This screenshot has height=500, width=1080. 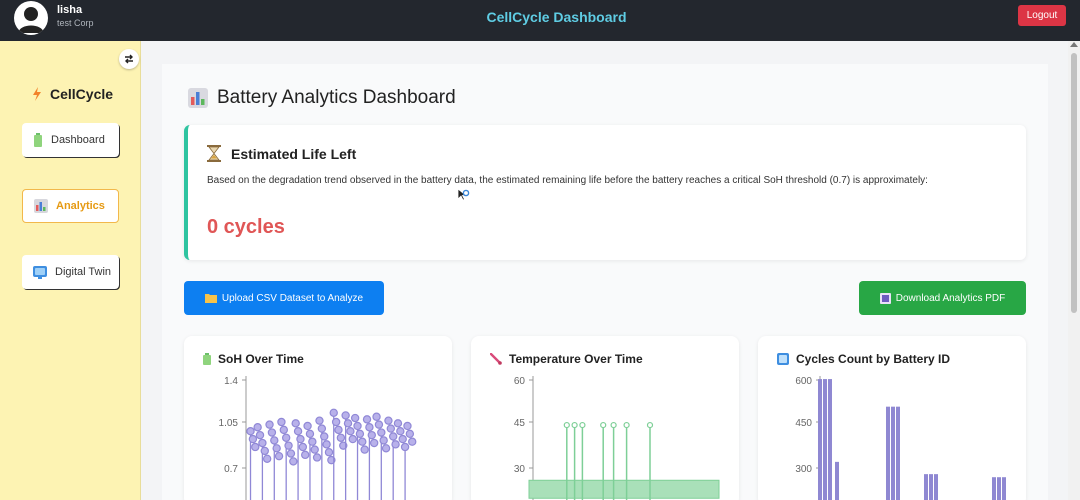 I want to click on app-title: CellCycle Dashboard, so click(x=556, y=17).